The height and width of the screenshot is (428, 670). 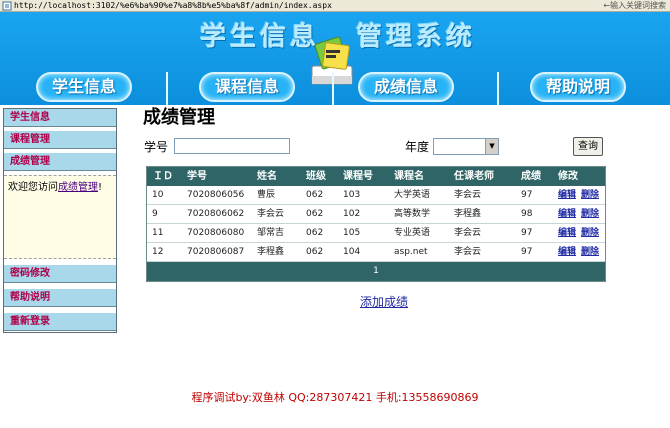 I want to click on add-score-link: 添加成绩, so click(x=384, y=302).